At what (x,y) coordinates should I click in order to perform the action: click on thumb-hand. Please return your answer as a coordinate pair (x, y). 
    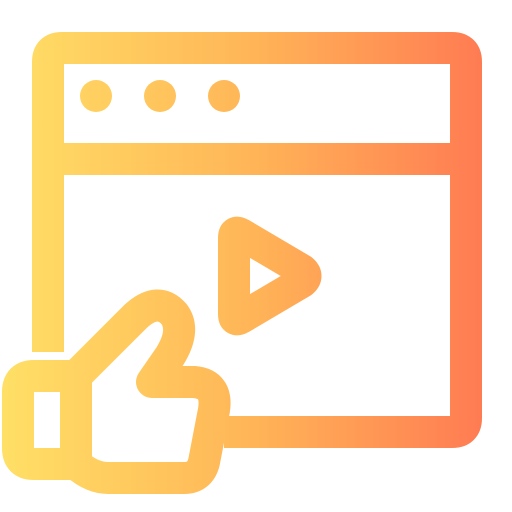
    Looking at the image, I should click on (145, 391).